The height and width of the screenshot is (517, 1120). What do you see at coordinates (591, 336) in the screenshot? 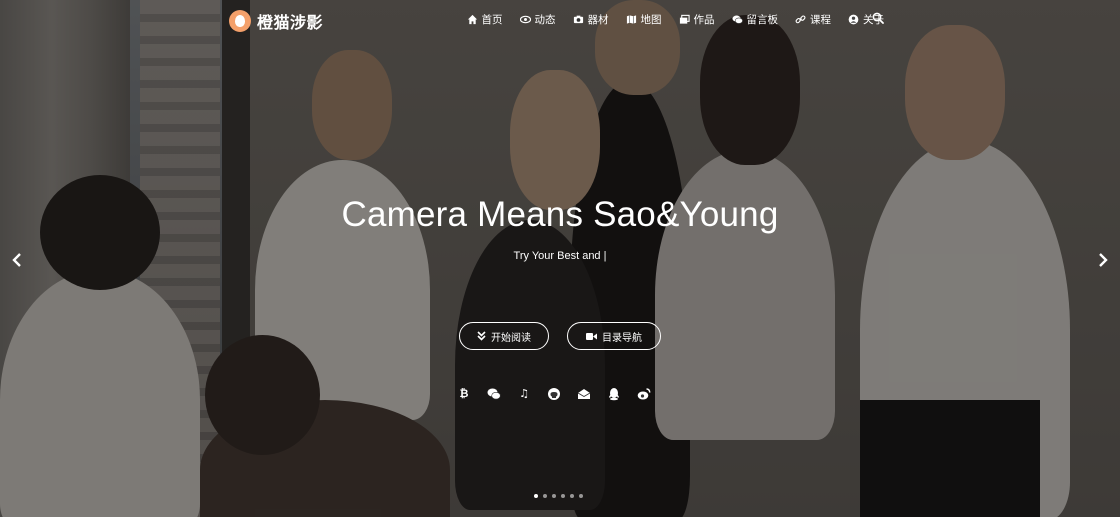
I see `video-icon` at bounding box center [591, 336].